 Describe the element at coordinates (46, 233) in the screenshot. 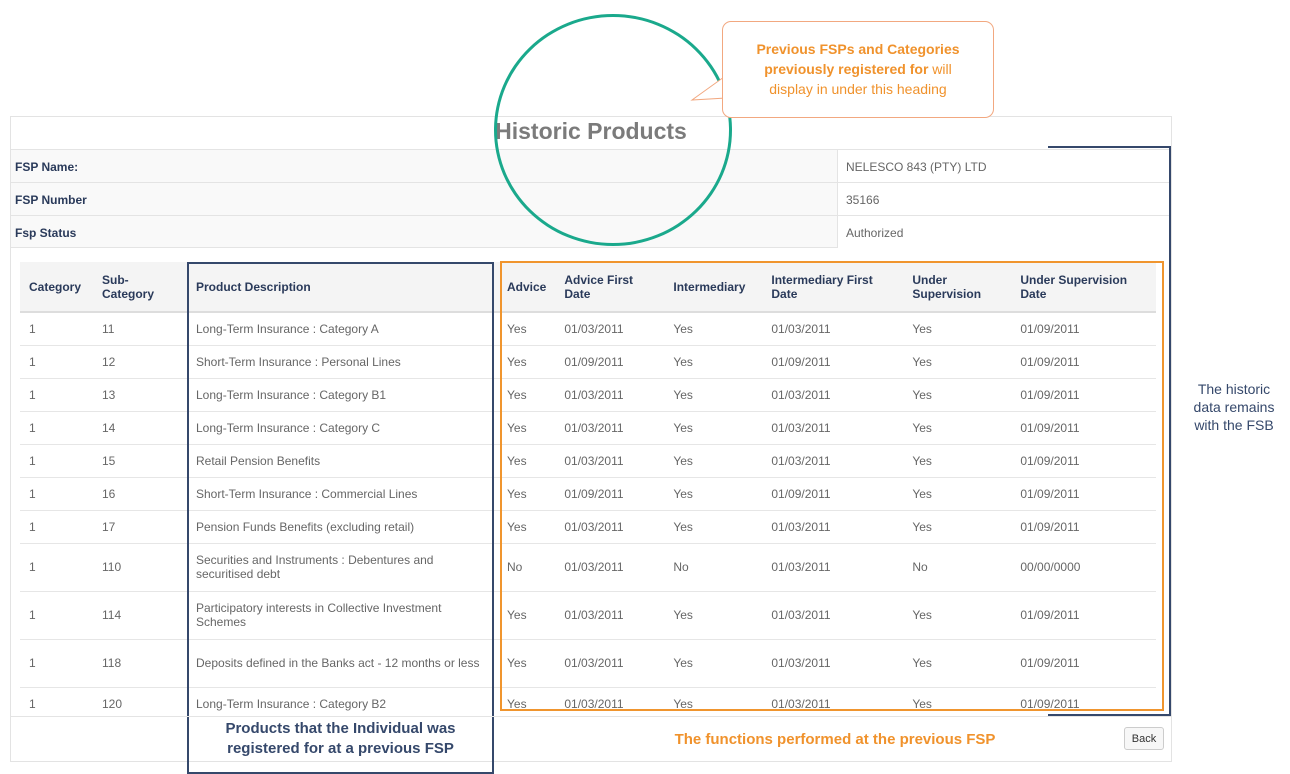

I see `fsp-status-label: Fsp Status` at that location.